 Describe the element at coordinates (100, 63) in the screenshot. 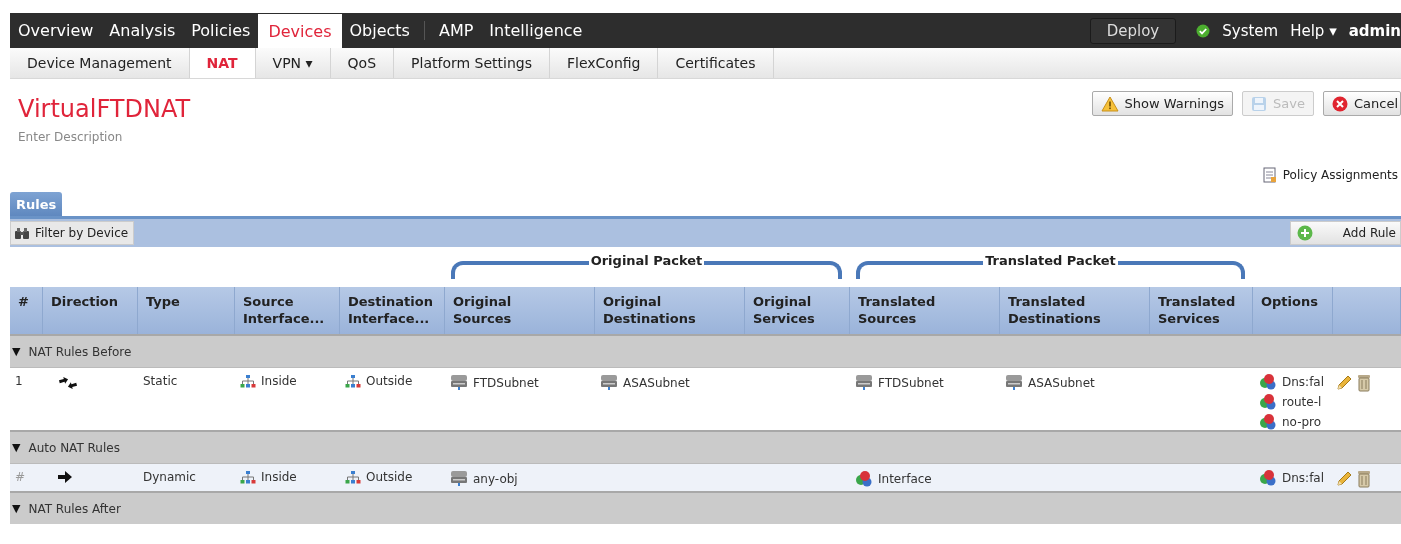

I see `sub-nav-tab: Device Management` at that location.